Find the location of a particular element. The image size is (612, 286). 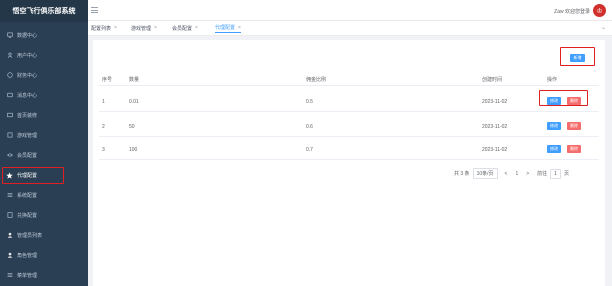

role-icon is located at coordinates (9, 255).